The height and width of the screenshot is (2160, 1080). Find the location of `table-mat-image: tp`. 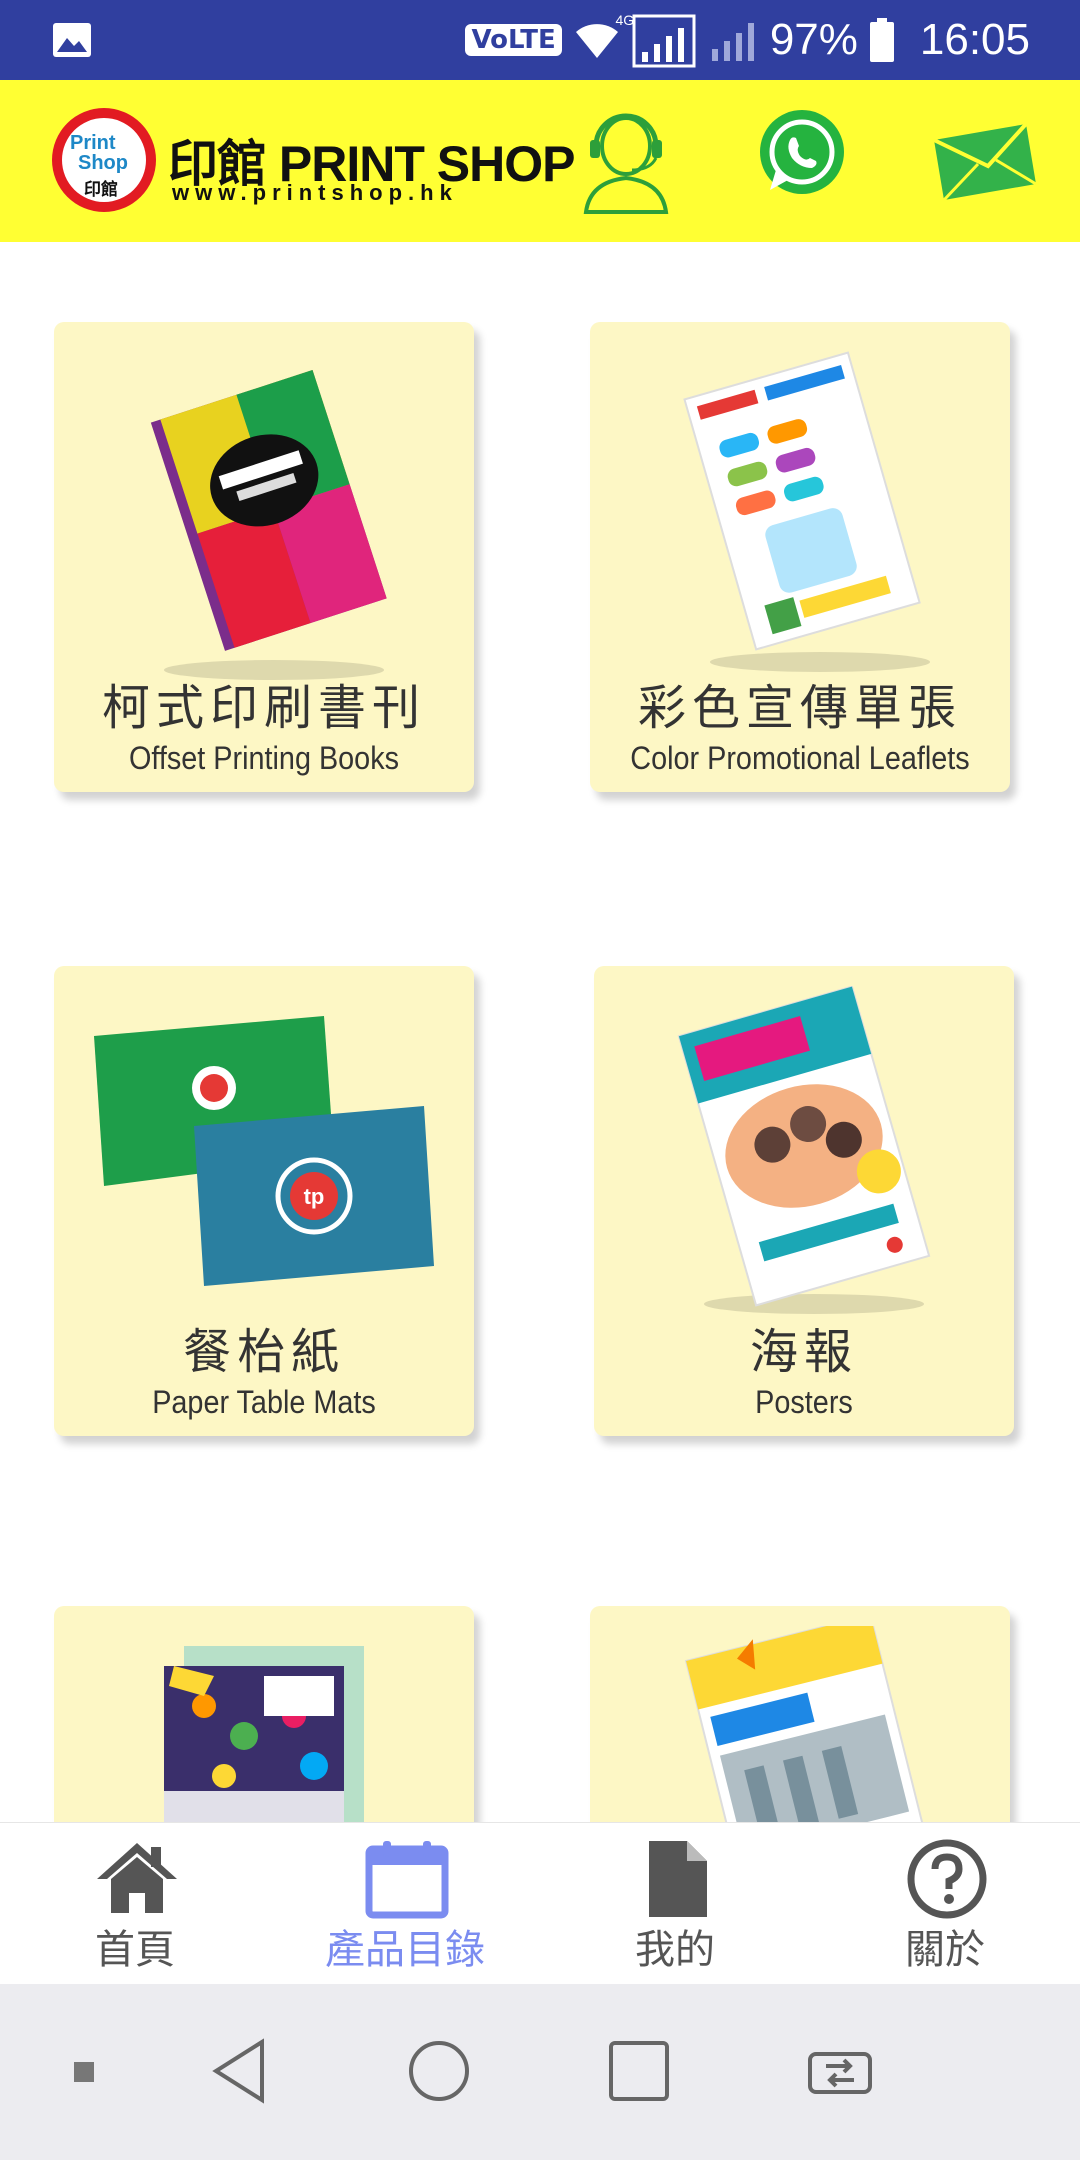

table-mat-image: tp is located at coordinates (264, 1151).